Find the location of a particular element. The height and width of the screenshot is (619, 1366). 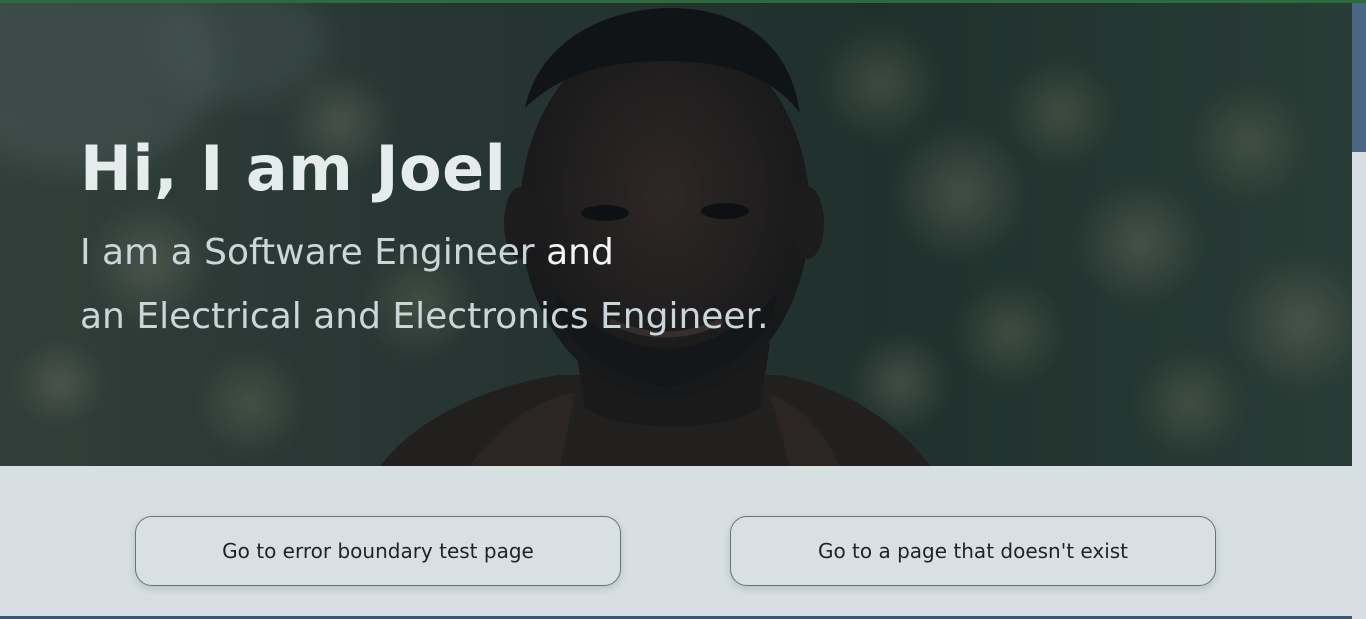

hero-title: Hi, I am Joel is located at coordinates (293, 168).